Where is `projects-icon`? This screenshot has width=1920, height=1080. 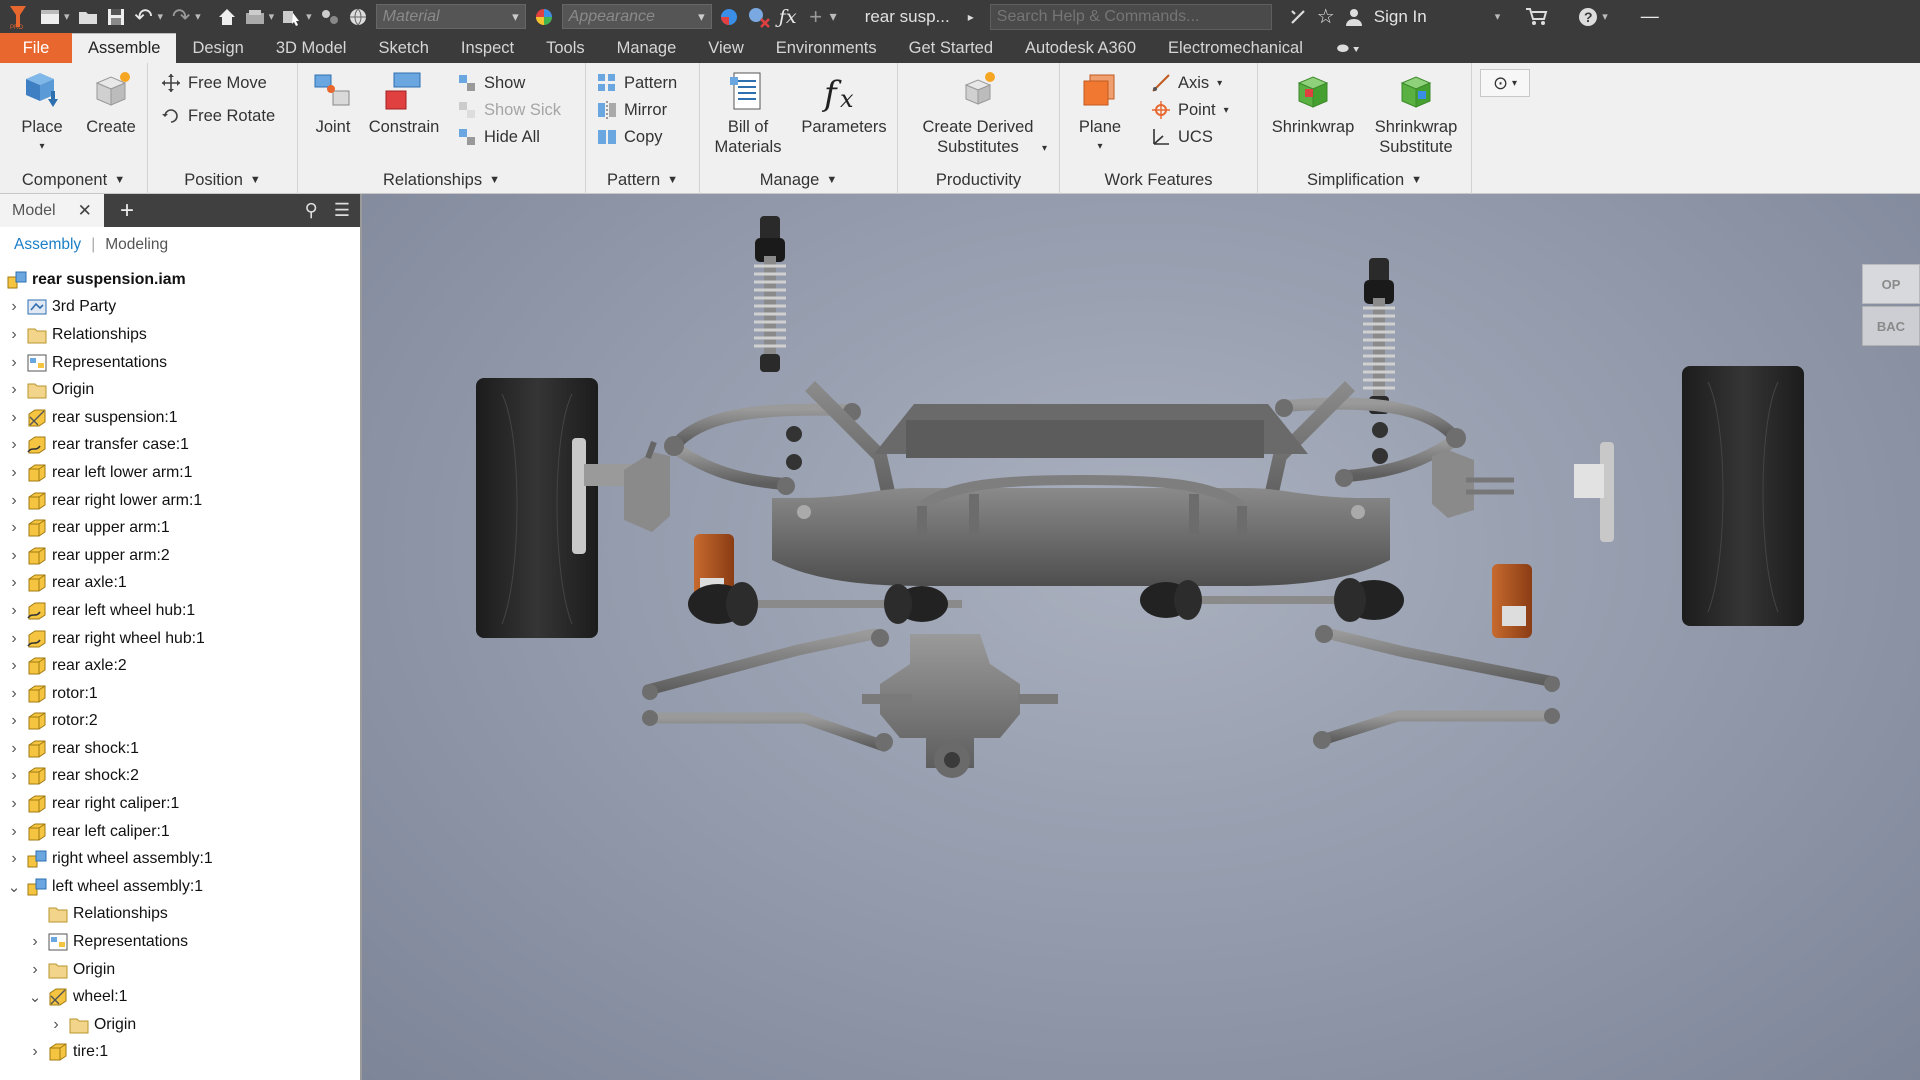
projects-icon is located at coordinates (255, 16).